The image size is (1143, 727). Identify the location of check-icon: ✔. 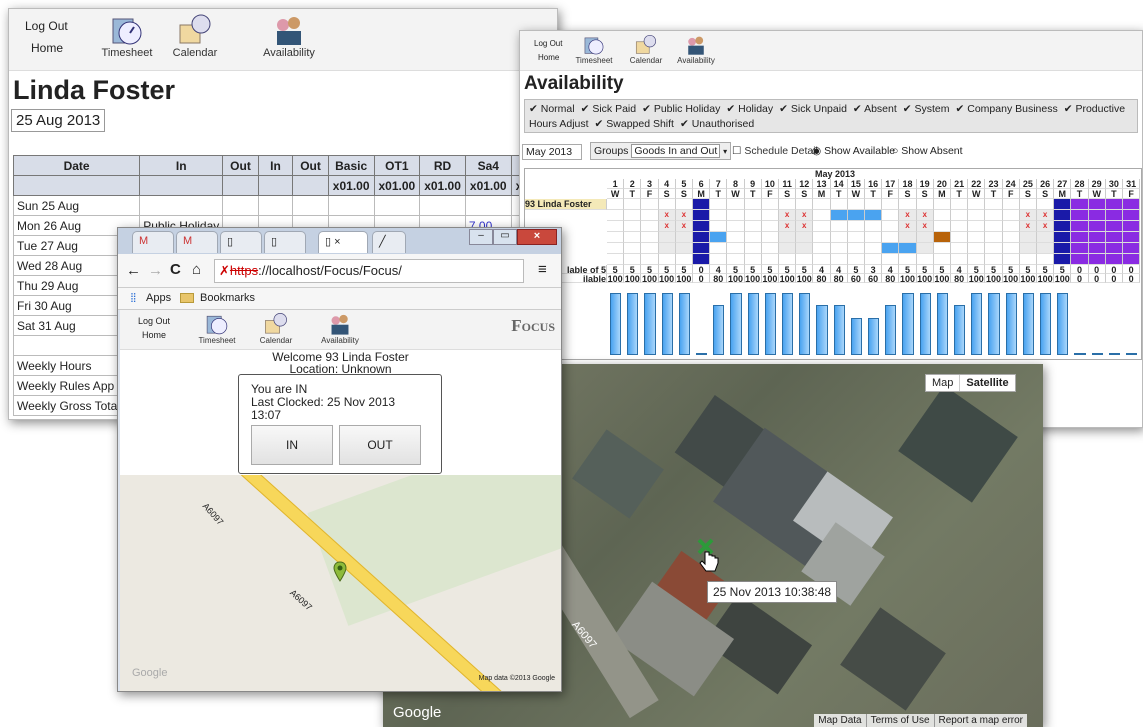
(1068, 109).